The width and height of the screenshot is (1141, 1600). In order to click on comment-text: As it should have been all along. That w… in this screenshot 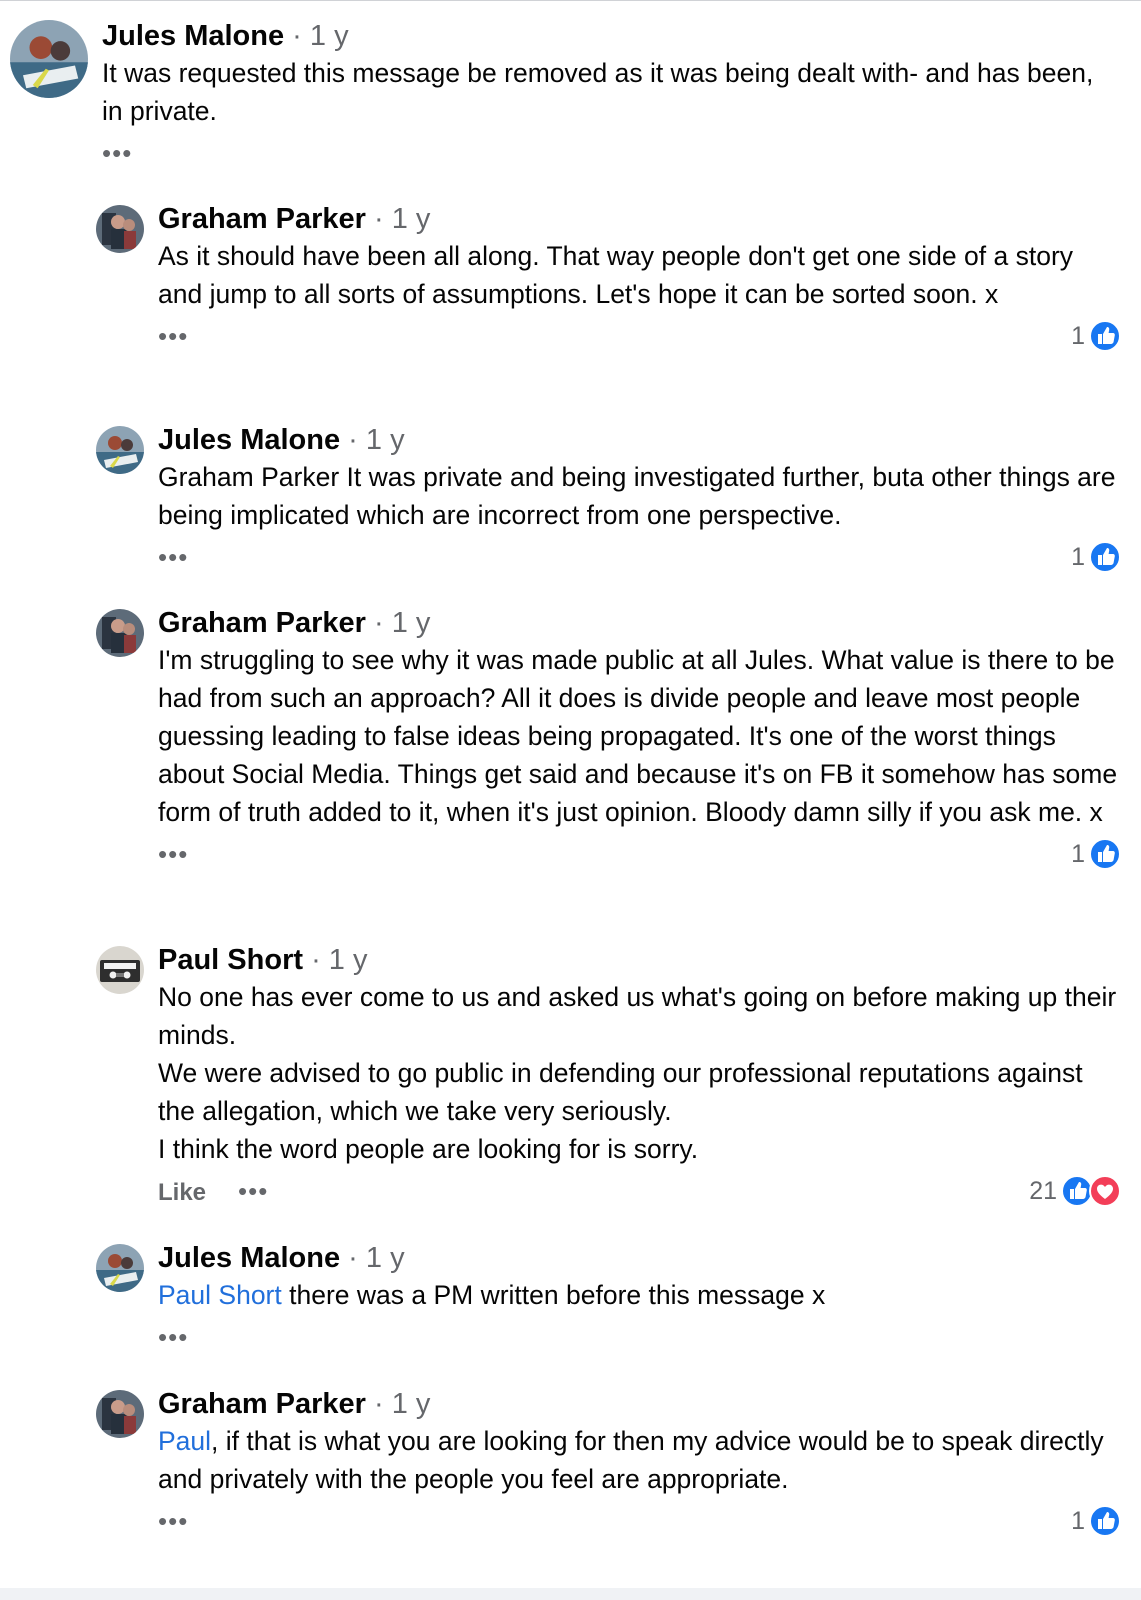, I will do `click(639, 275)`.